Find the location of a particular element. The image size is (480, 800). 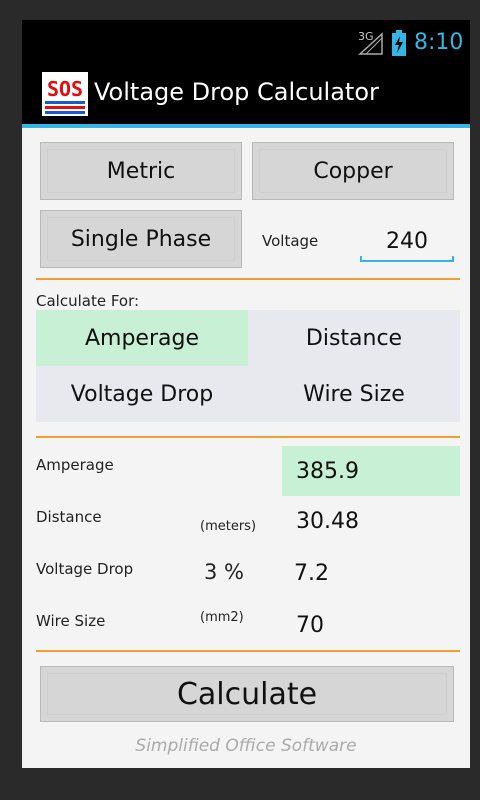

metric-button: Metric is located at coordinates (141, 171).